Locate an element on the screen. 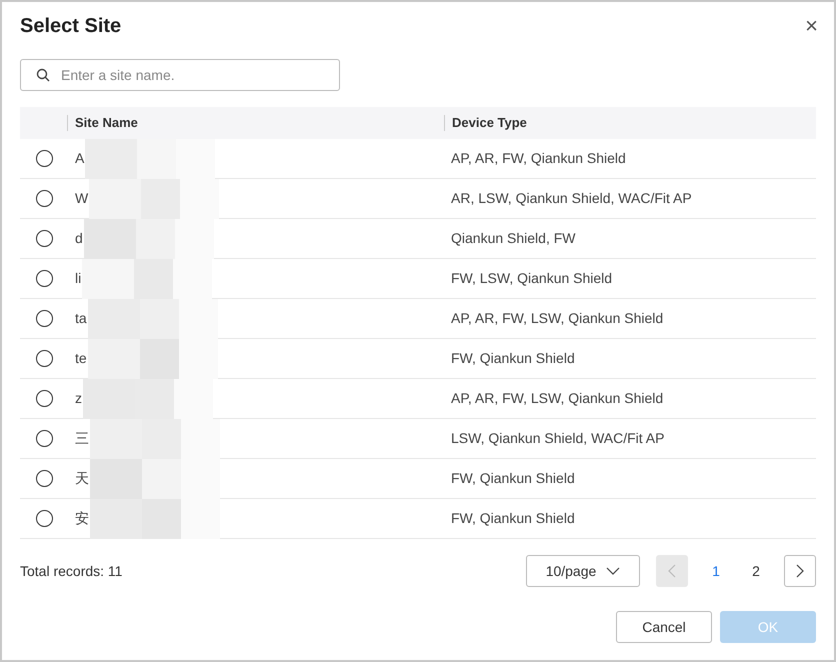 The height and width of the screenshot is (662, 836). column-header: Device Type is located at coordinates (489, 123).